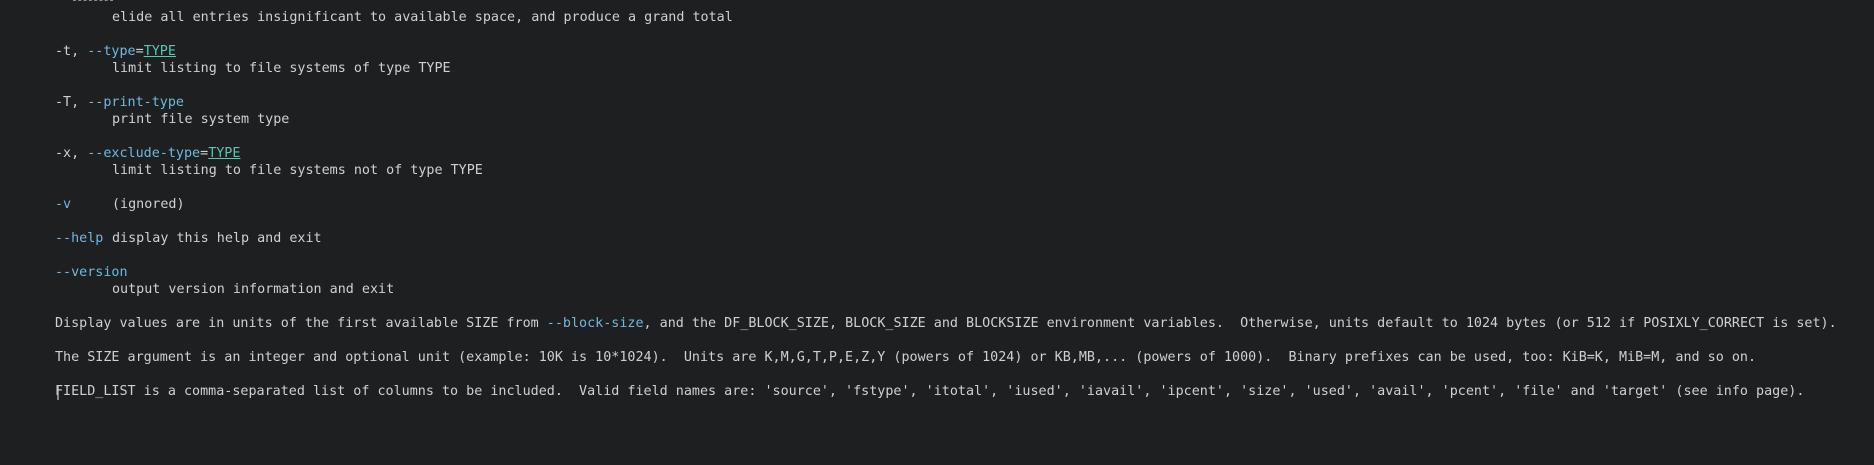  I want to click on option-type-short: -t,, so click(67, 51).